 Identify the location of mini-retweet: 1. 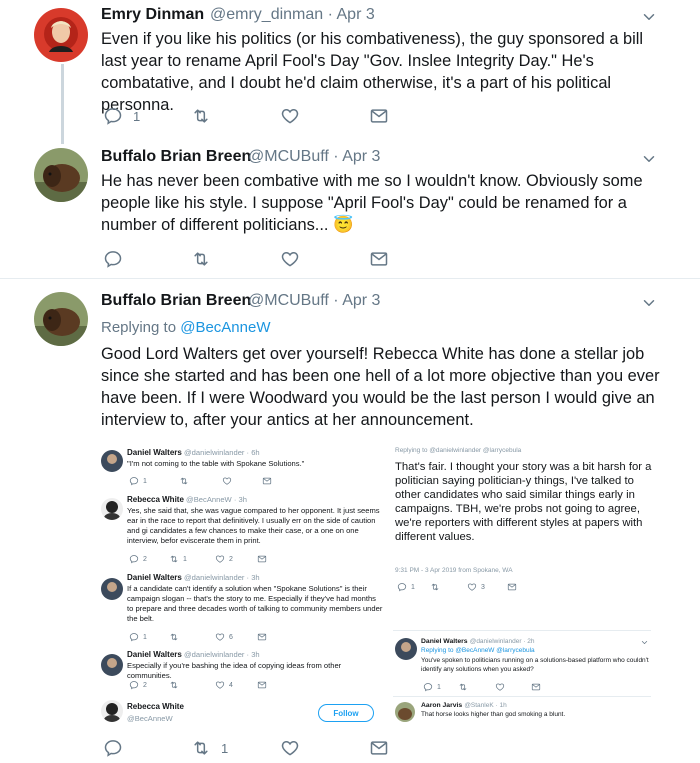
(178, 559).